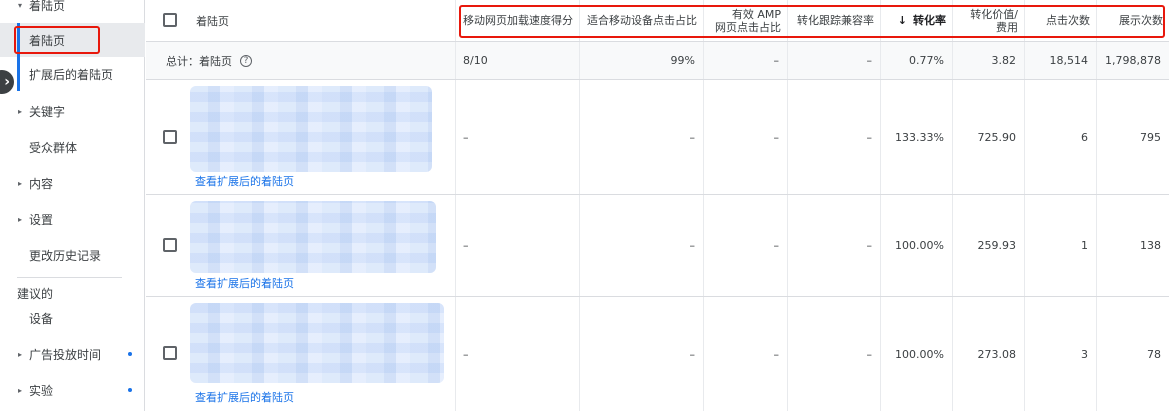  I want to click on highlight-box, so click(57, 40).